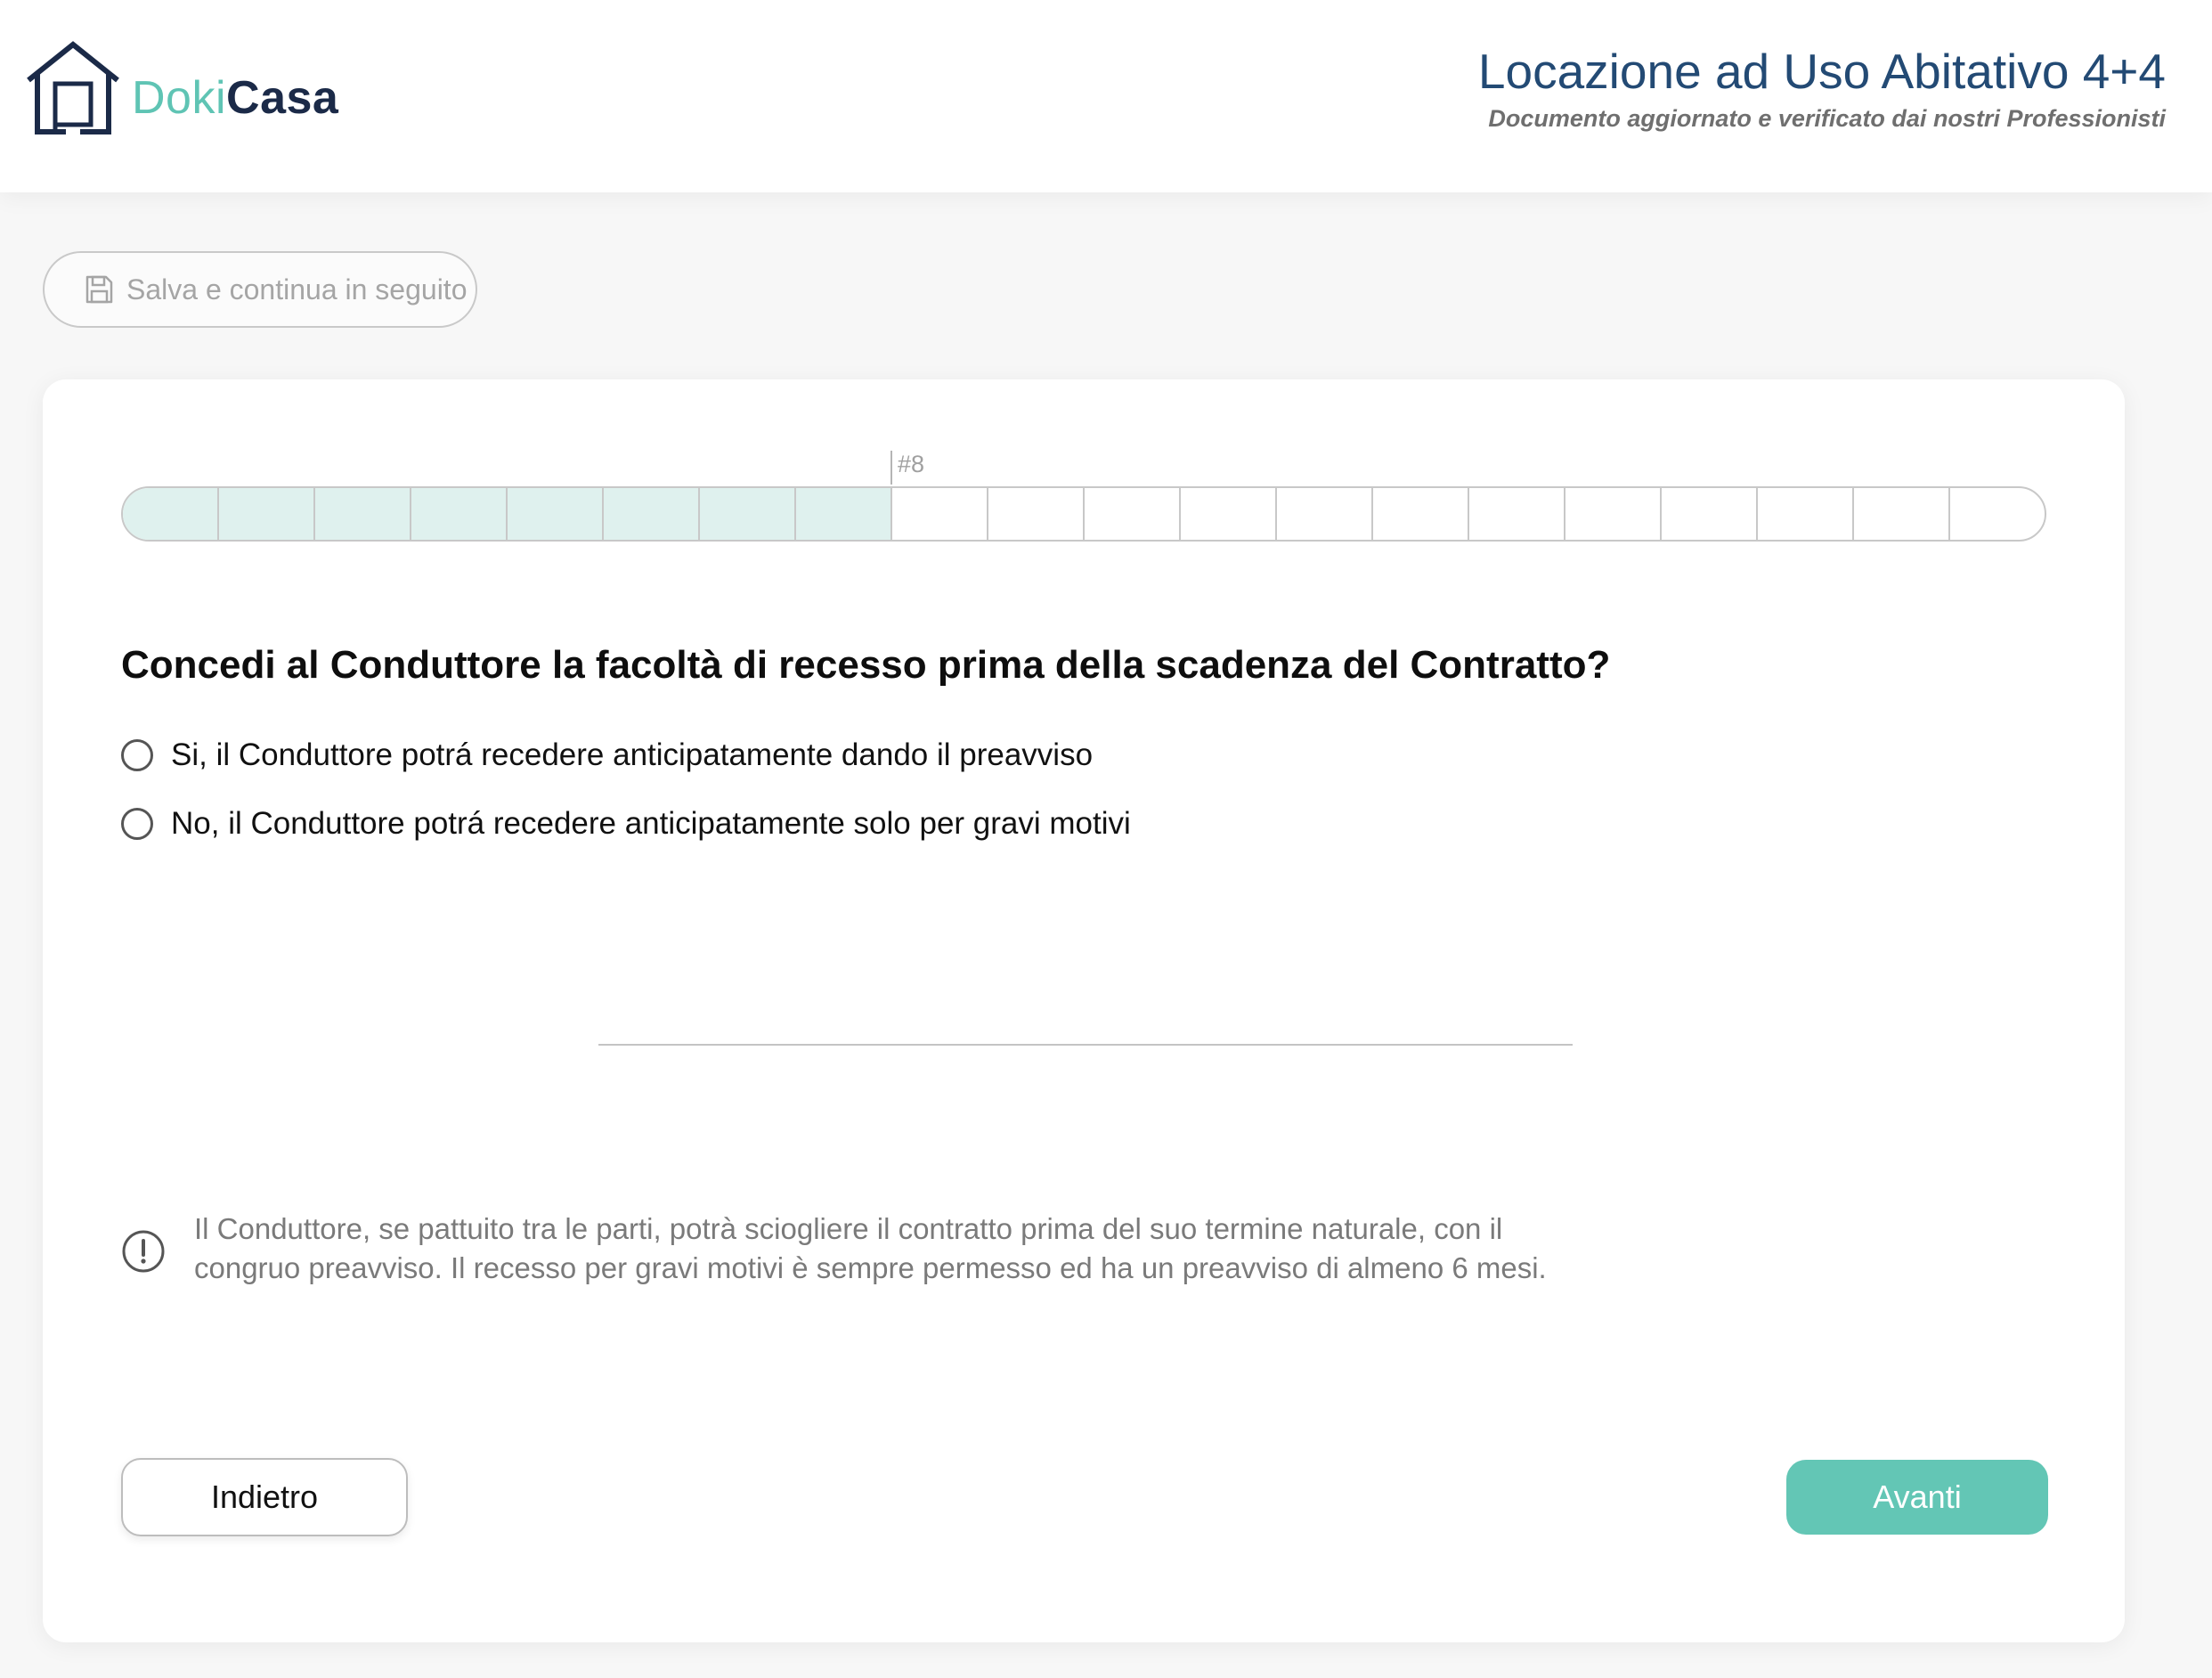  Describe the element at coordinates (282, 98) in the screenshot. I see `logo-casa-text: Casa` at that location.